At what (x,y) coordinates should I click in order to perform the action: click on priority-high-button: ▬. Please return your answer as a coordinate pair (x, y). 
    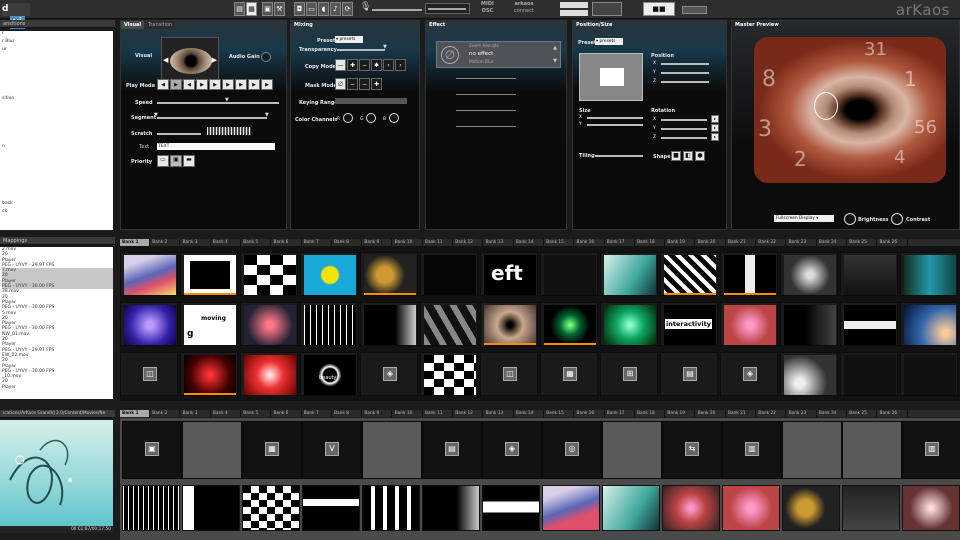
    Looking at the image, I should click on (189, 161).